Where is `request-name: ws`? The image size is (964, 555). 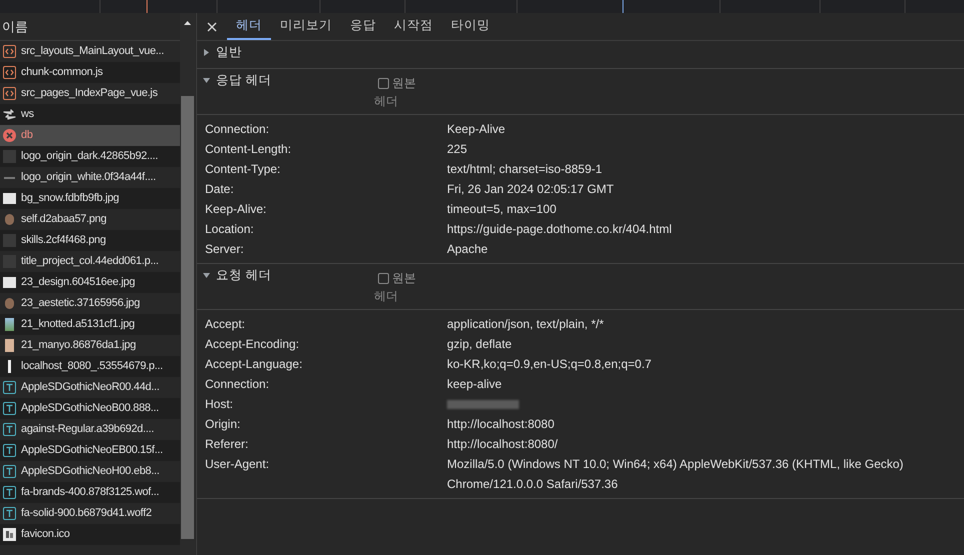 request-name: ws is located at coordinates (27, 114).